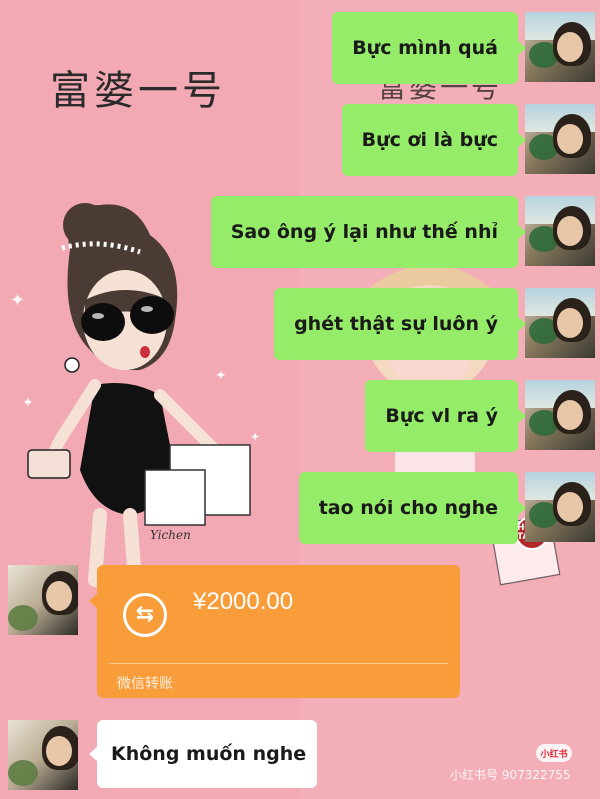 Image resolution: width=600 pixels, height=799 pixels. I want to click on sent-message-bubble: Bực mình quá, so click(429, 48).